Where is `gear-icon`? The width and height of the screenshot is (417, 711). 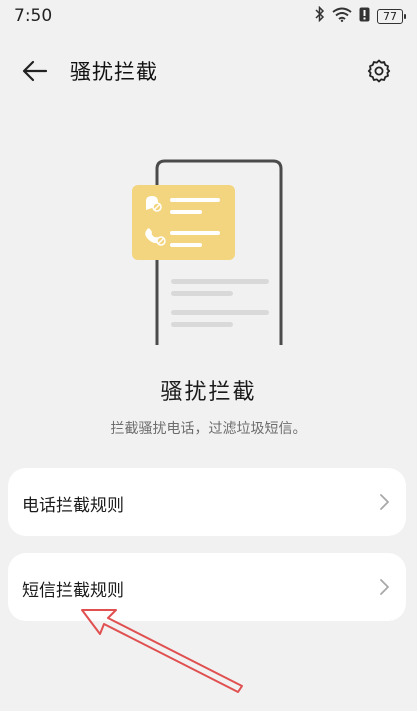
gear-icon is located at coordinates (379, 71).